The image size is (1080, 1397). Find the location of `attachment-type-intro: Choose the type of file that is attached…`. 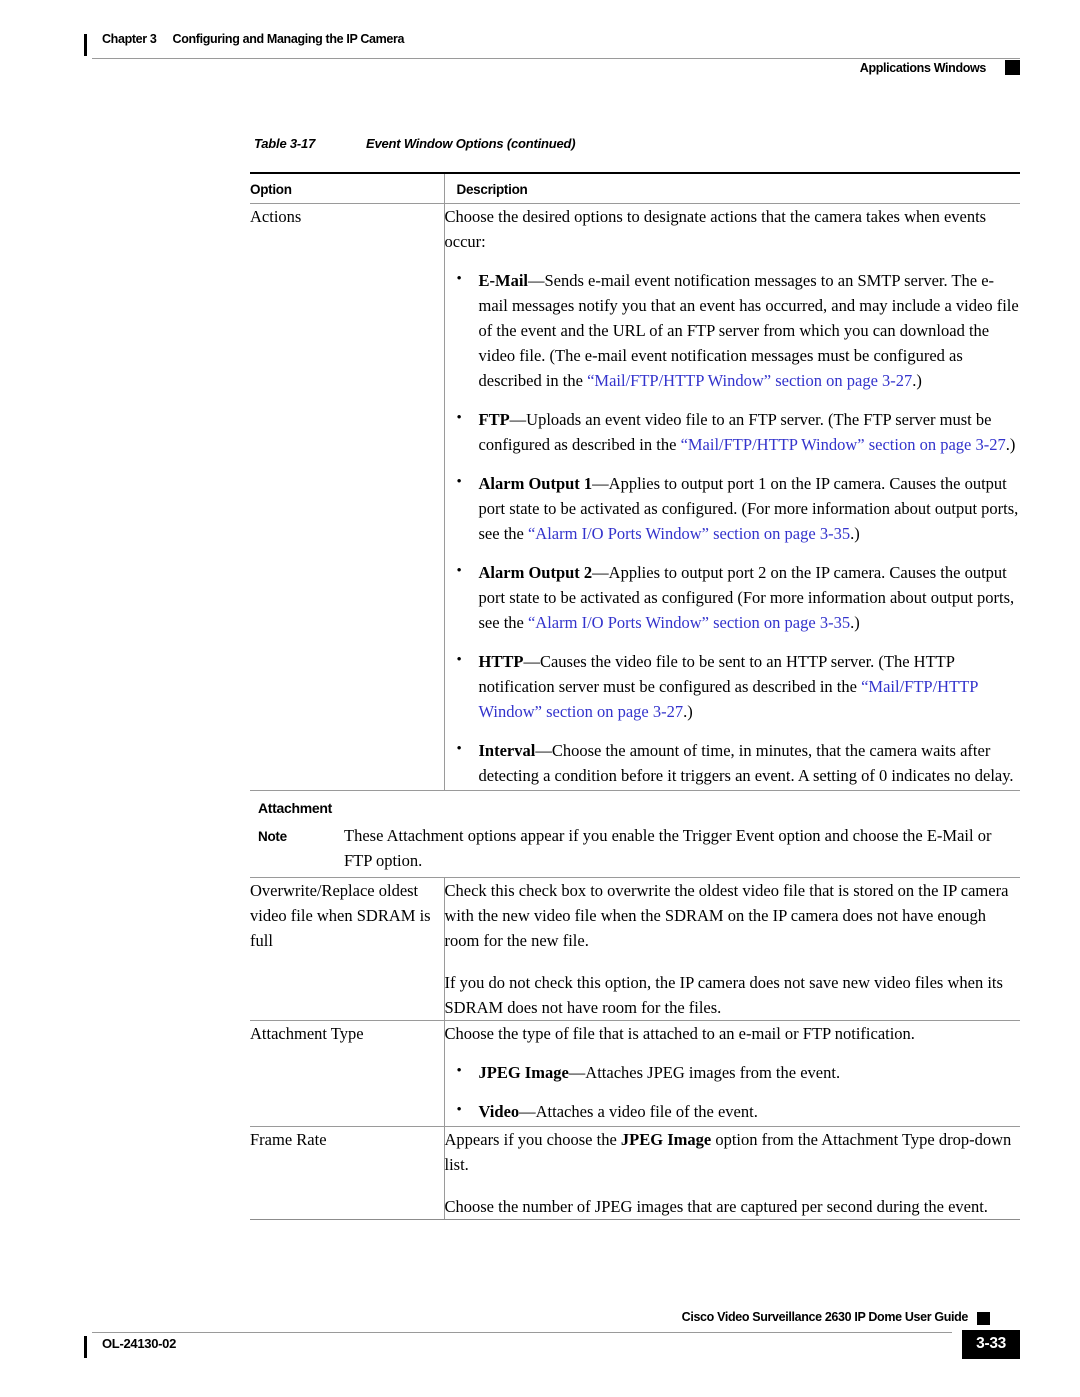

attachment-type-intro: Choose the type of file that is attached… is located at coordinates (679, 1033).